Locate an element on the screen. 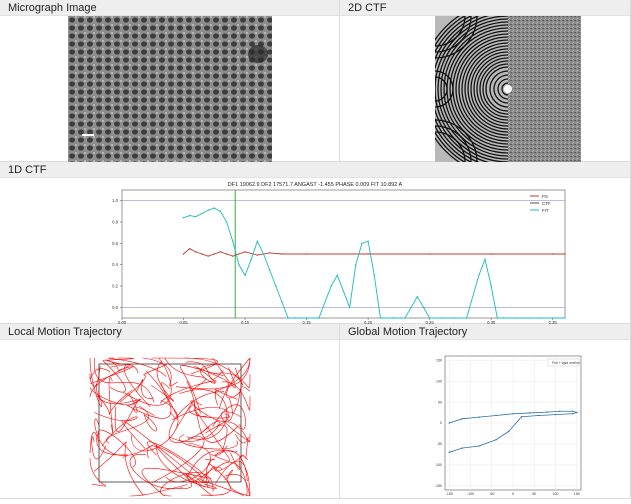 This screenshot has width=631, height=504. ctf2d-rings is located at coordinates (508, 89).